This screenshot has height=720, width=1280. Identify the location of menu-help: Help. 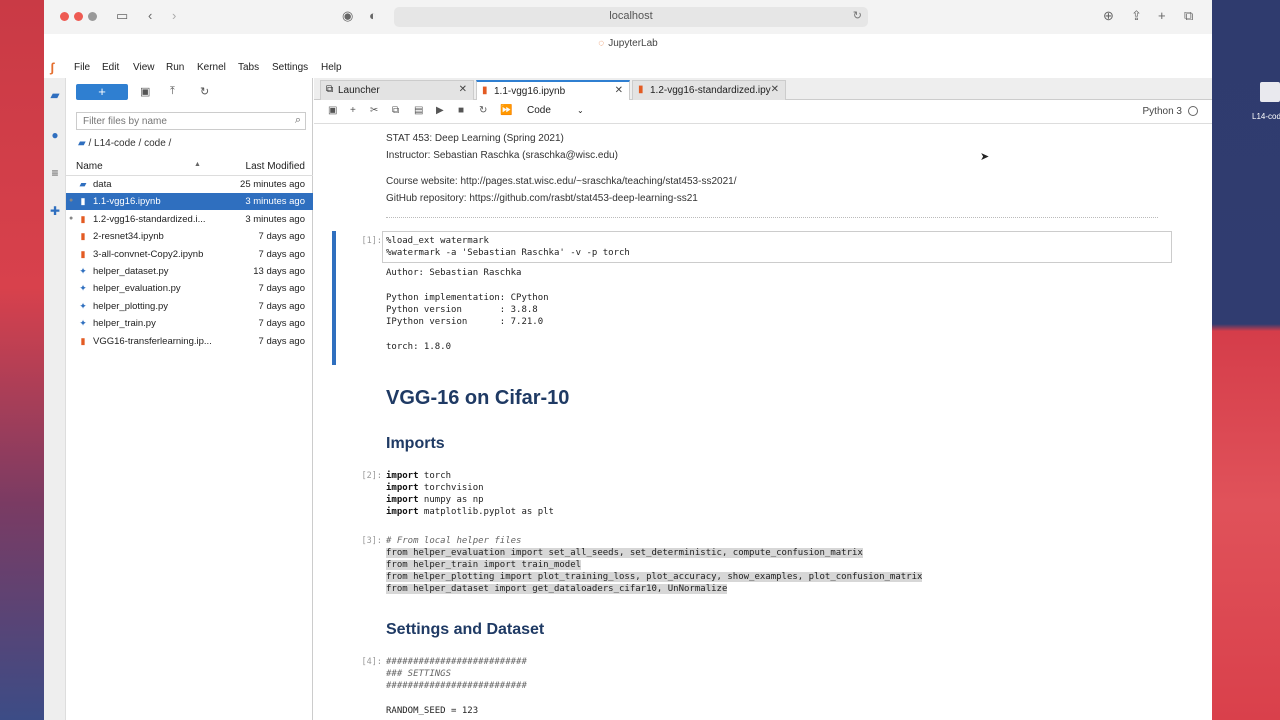
(331, 67).